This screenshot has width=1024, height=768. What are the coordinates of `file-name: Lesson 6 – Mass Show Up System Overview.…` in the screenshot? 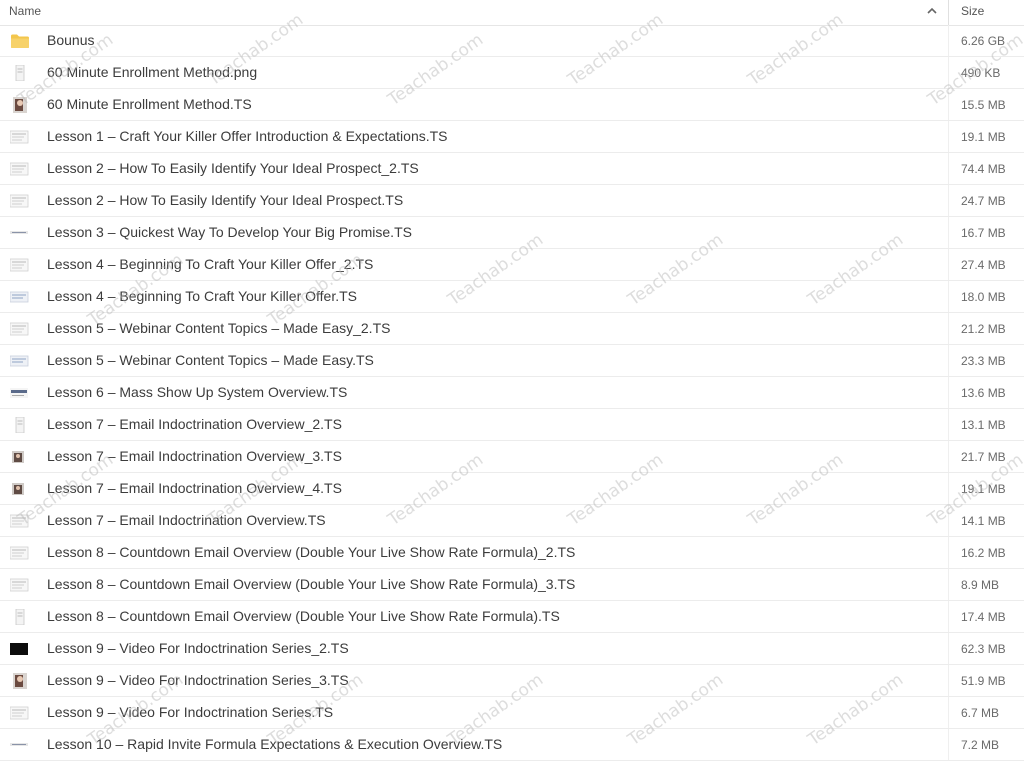 It's located at (197, 392).